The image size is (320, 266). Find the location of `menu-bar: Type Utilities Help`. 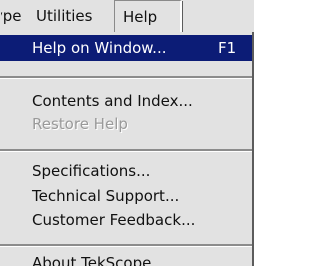

menu-bar: Type Utilities Help is located at coordinates (127, 16).